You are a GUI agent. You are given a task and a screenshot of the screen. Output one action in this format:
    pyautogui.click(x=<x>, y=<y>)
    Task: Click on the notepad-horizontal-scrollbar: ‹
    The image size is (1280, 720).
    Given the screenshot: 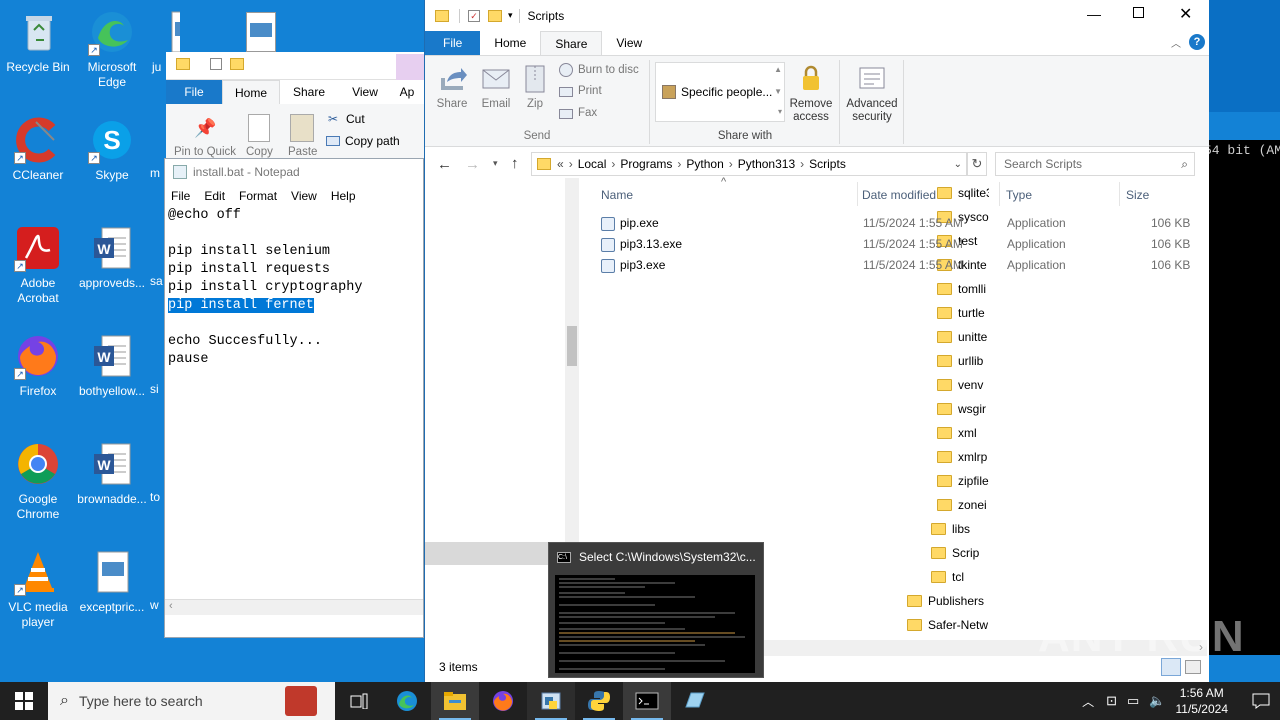 What is the action you would take?
    pyautogui.click(x=294, y=607)
    